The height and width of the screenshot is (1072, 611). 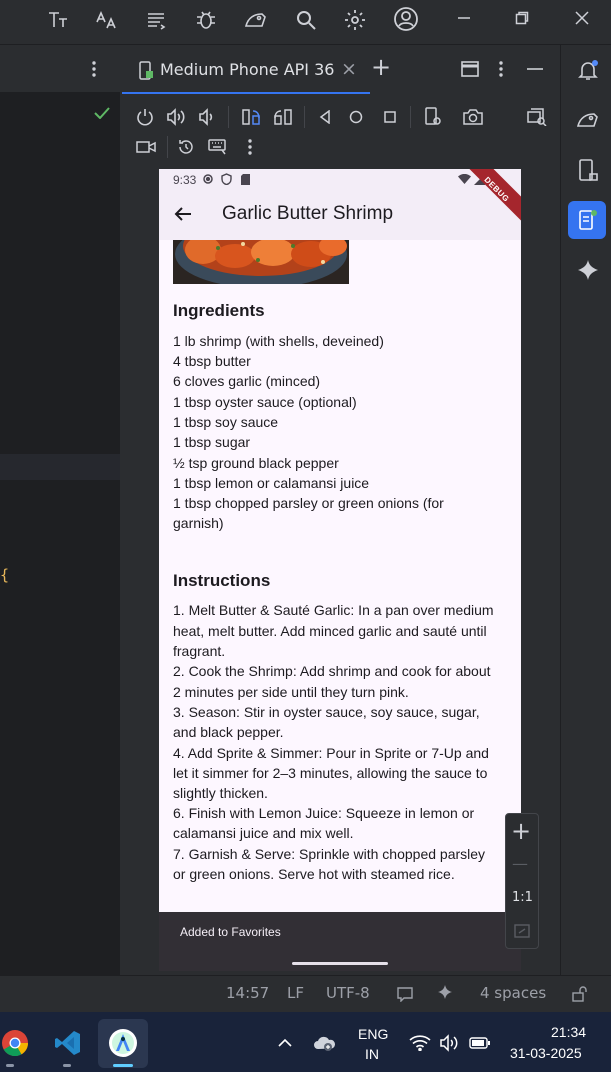 I want to click on overview-square-icon, so click(x=390, y=117).